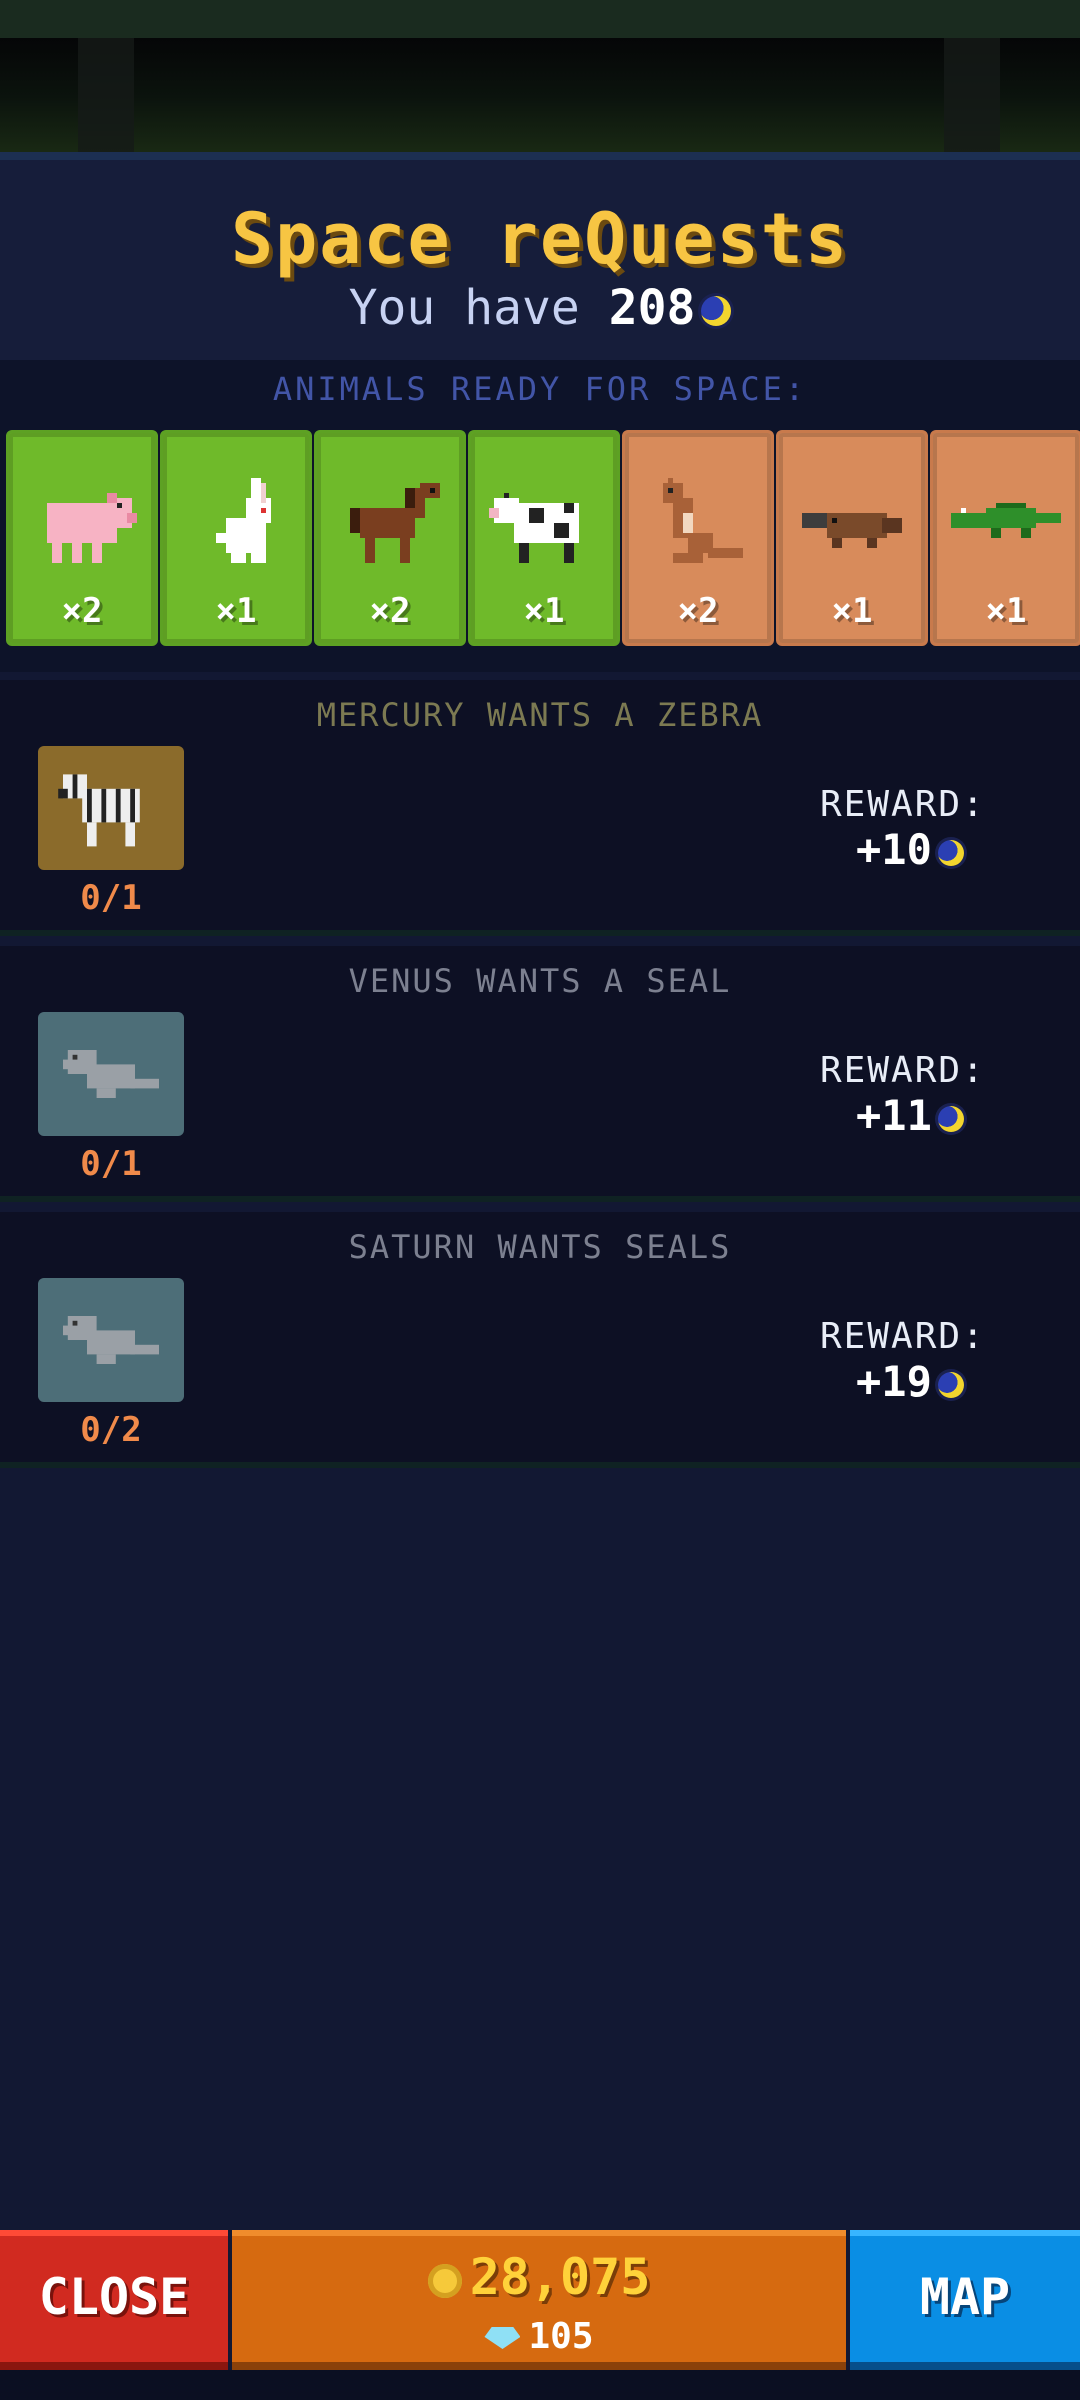 This screenshot has width=1080, height=2400. What do you see at coordinates (540, 2385) in the screenshot?
I see `bottom-base` at bounding box center [540, 2385].